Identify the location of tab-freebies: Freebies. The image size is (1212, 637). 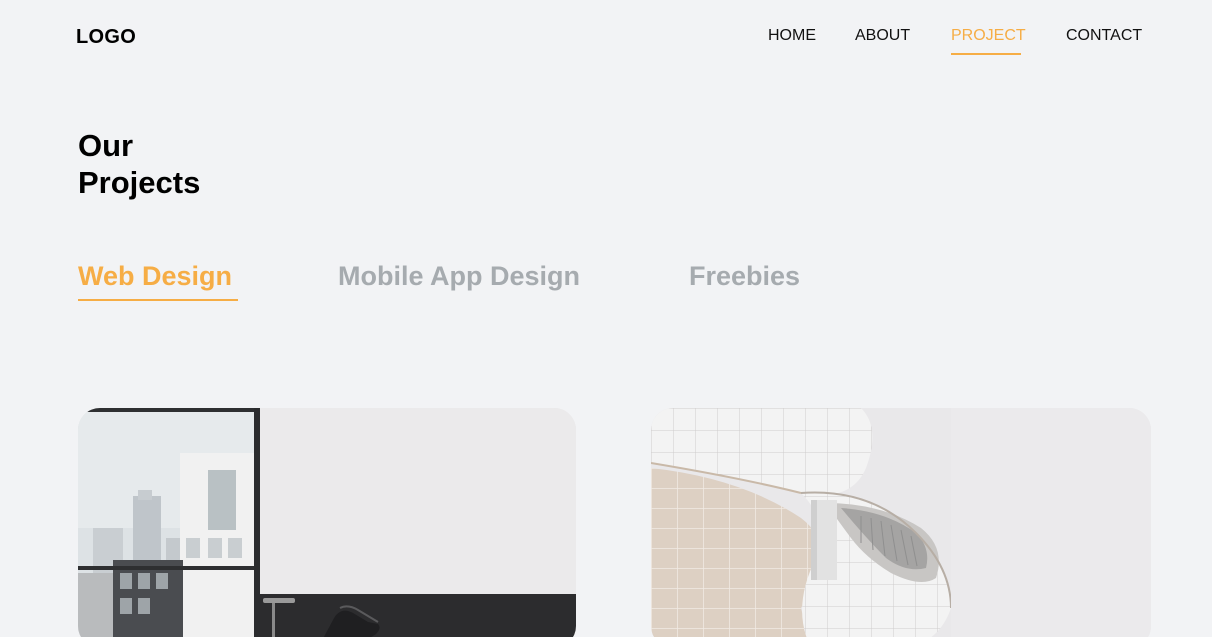
(744, 276).